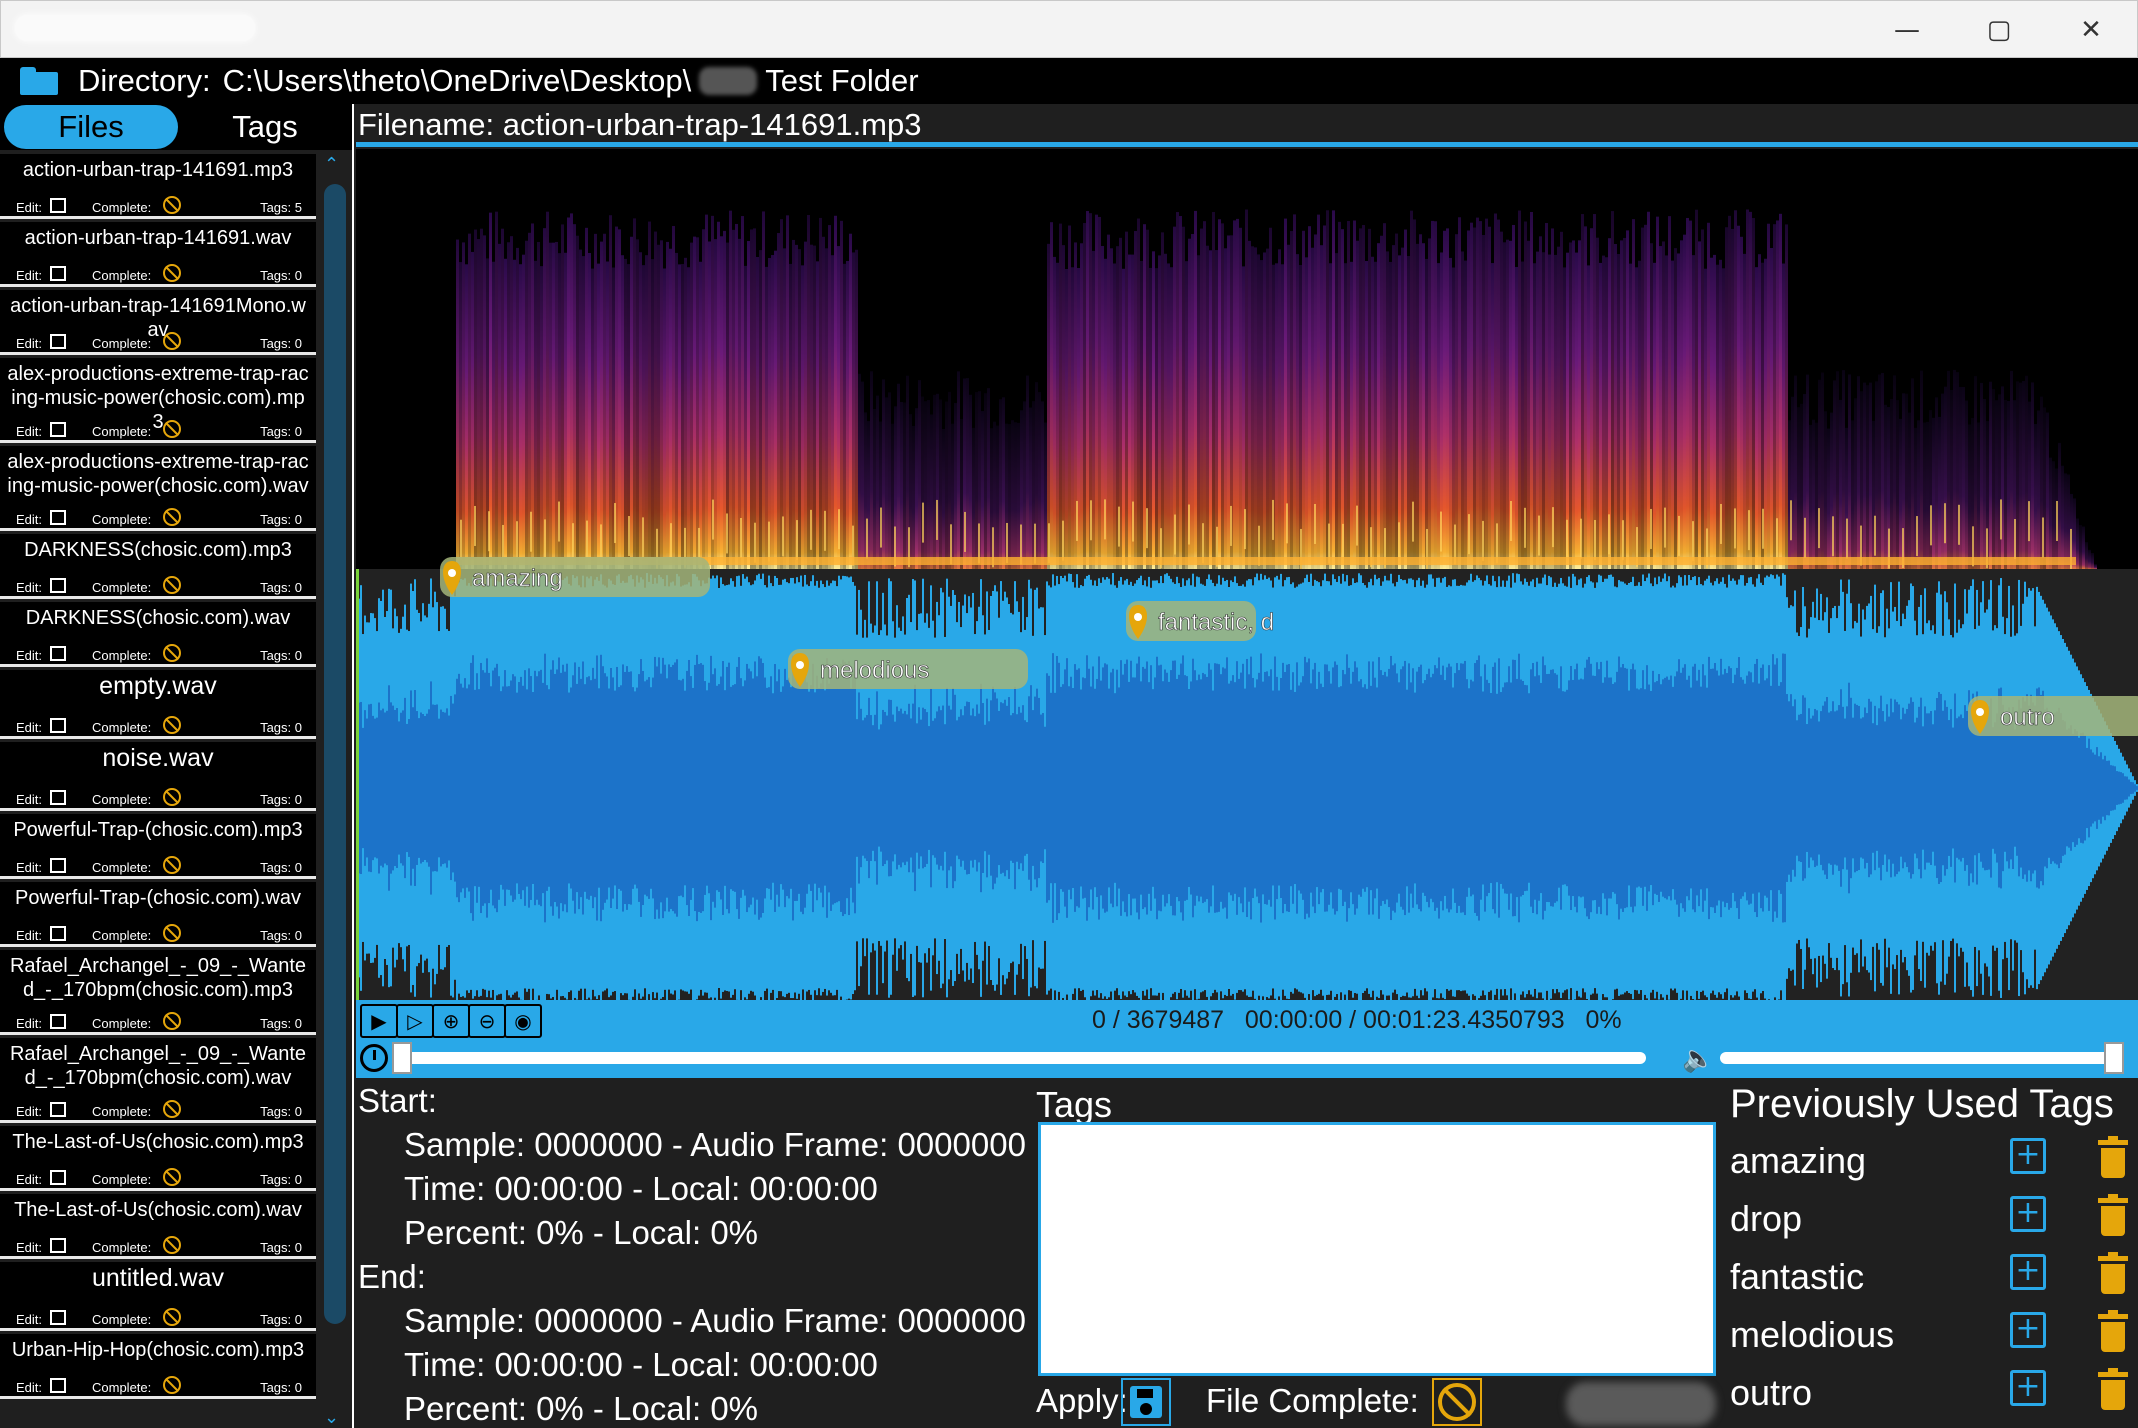 This screenshot has height=1428, width=2138. I want to click on file-list-item: empty.wav Edit: Complete: Tags: 0, so click(158, 704).